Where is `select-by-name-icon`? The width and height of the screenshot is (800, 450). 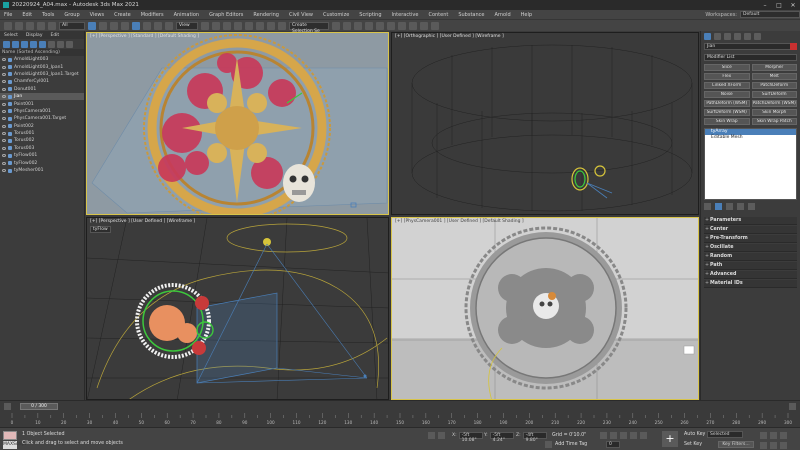
select-by-name-icon is located at coordinates (103, 25).